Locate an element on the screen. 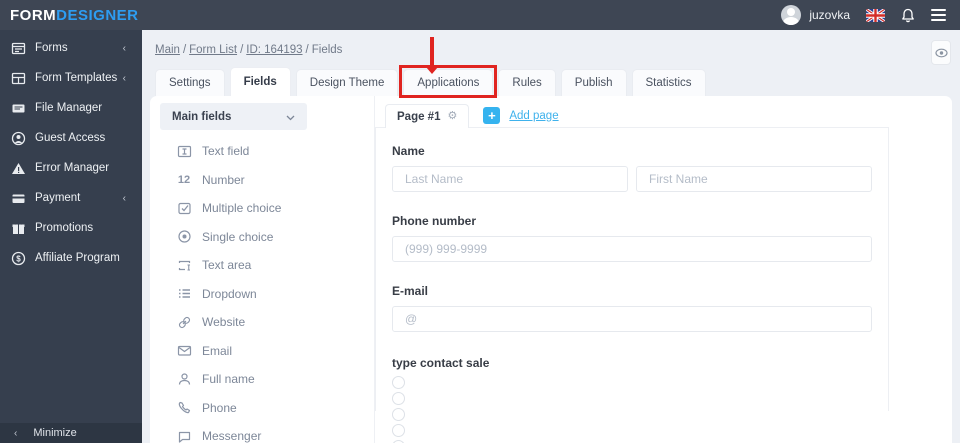 The height and width of the screenshot is (443, 960). logo-form: FORM is located at coordinates (33, 15).